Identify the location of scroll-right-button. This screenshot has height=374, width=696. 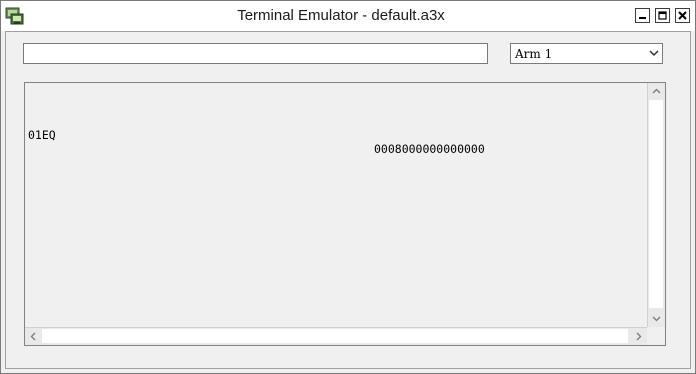
(638, 336).